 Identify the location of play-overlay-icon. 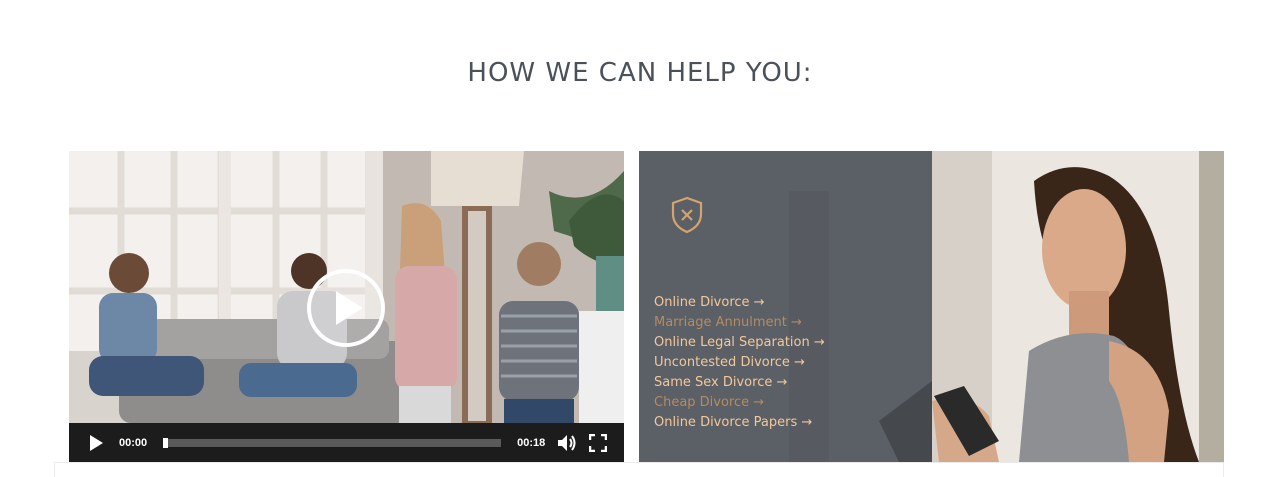
(346, 308).